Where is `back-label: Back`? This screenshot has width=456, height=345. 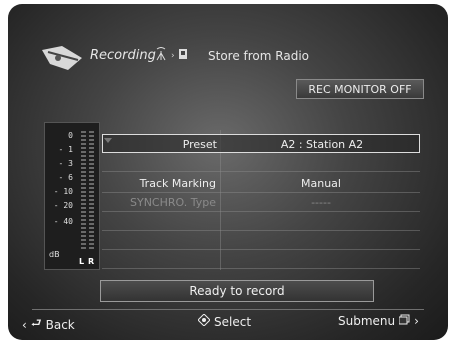
back-label: Back is located at coordinates (60, 324).